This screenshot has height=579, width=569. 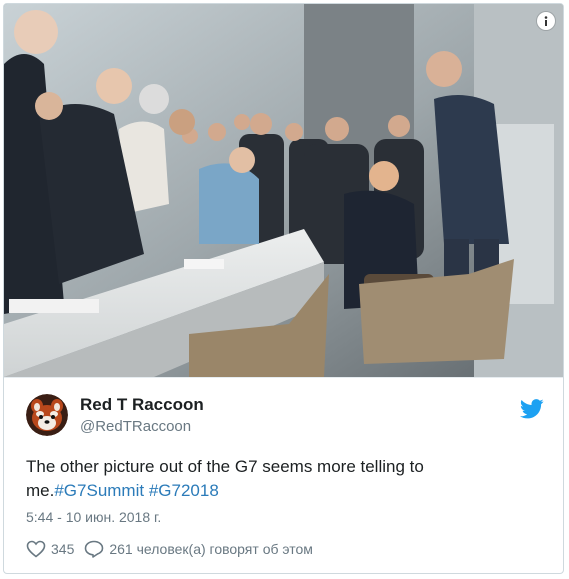 I want to click on heart-icon, so click(x=36, y=549).